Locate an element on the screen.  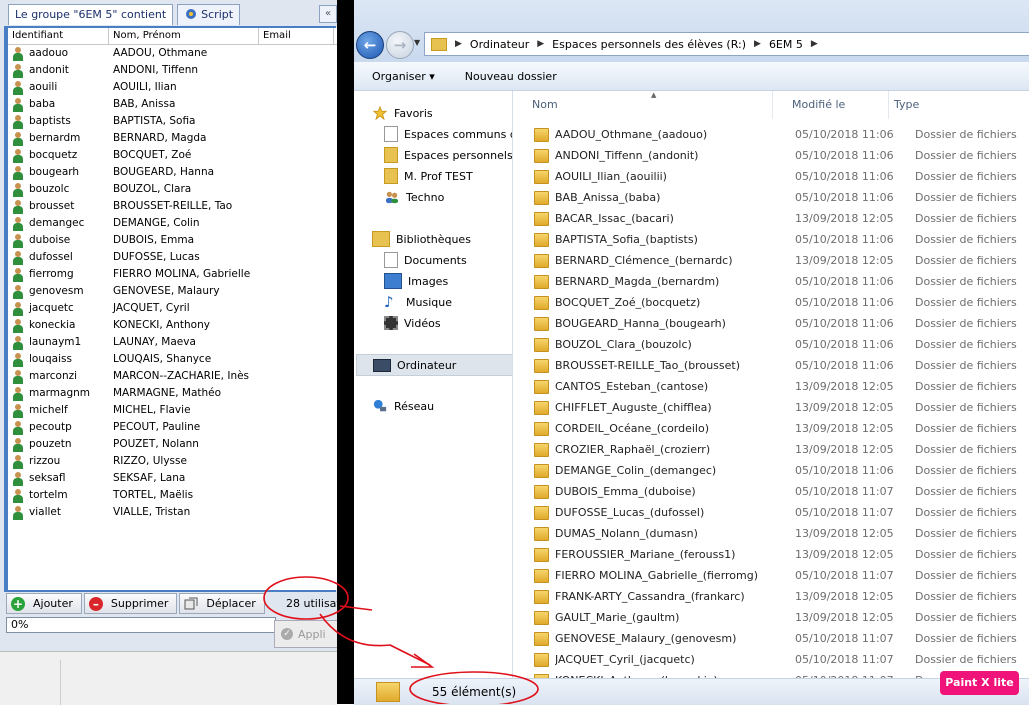
nav-fav-item-3: M. Prof TEST is located at coordinates (448, 176).